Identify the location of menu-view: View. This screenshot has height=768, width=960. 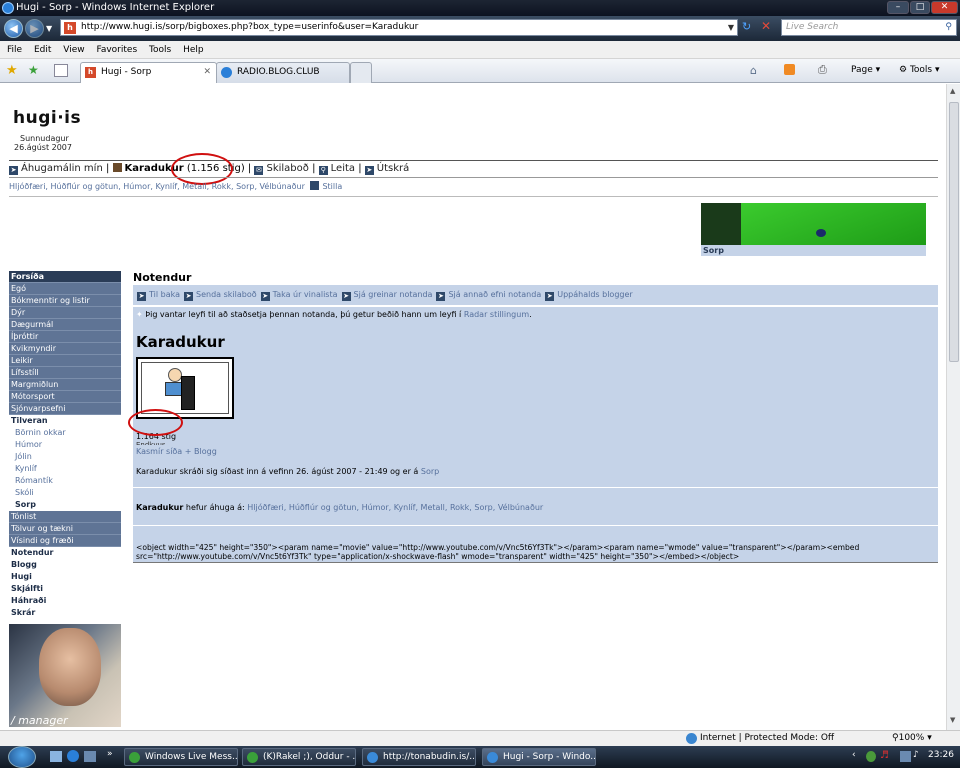
(73, 50).